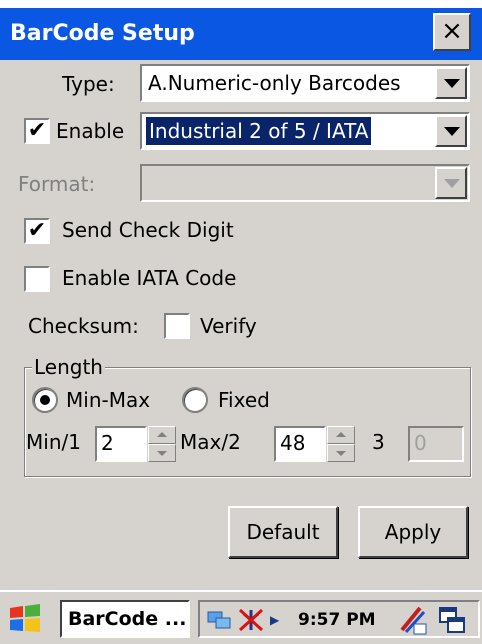 This screenshot has height=644, width=482. Describe the element at coordinates (275, 620) in the screenshot. I see `play-arrow-icon: ▶` at that location.